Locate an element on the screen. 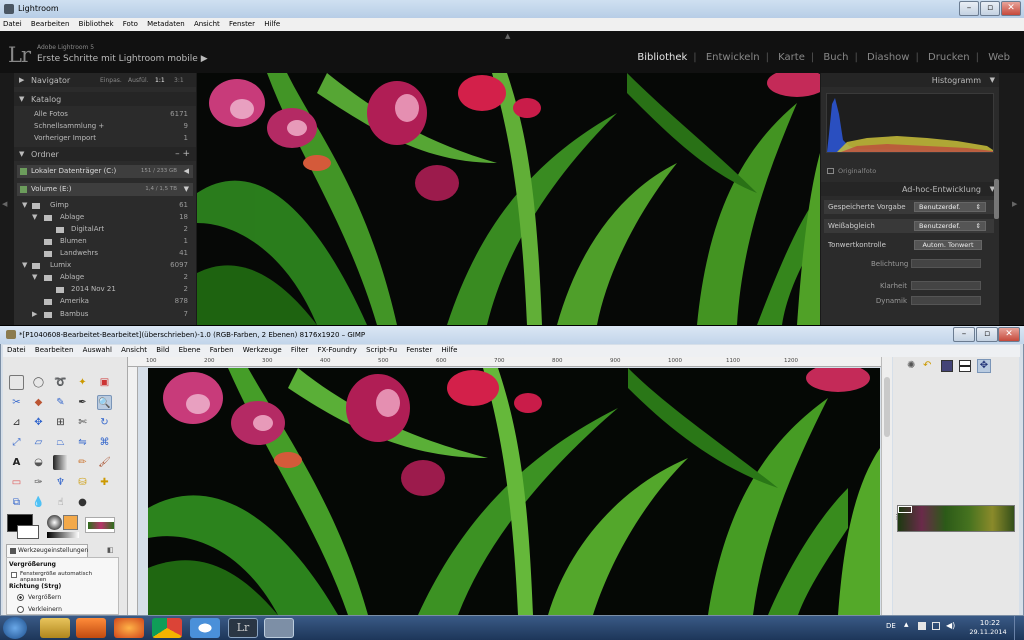 The width and height of the screenshot is (1024, 640). dodge-burn-tool-icon: ● is located at coordinates (82, 502).